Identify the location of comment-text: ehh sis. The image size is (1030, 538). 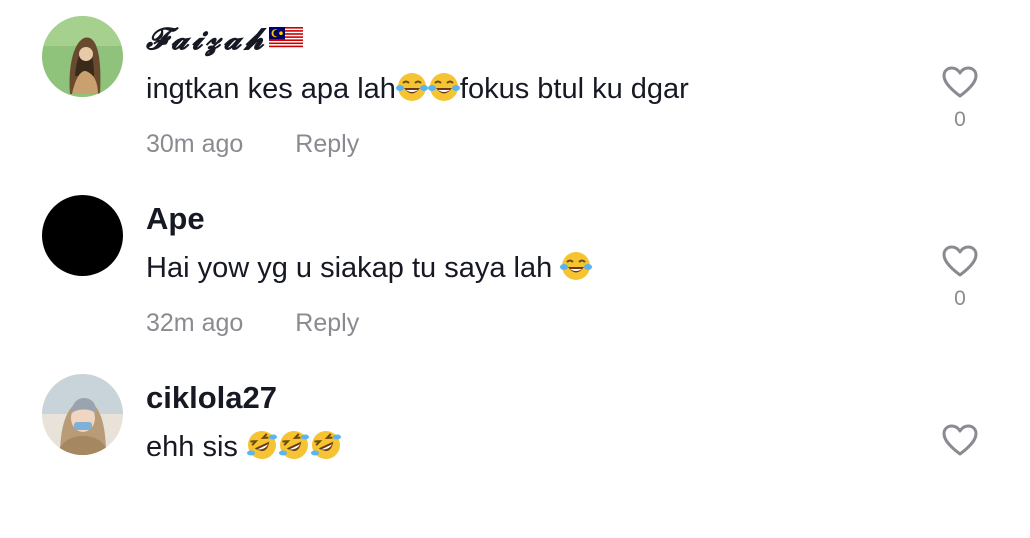
(244, 447).